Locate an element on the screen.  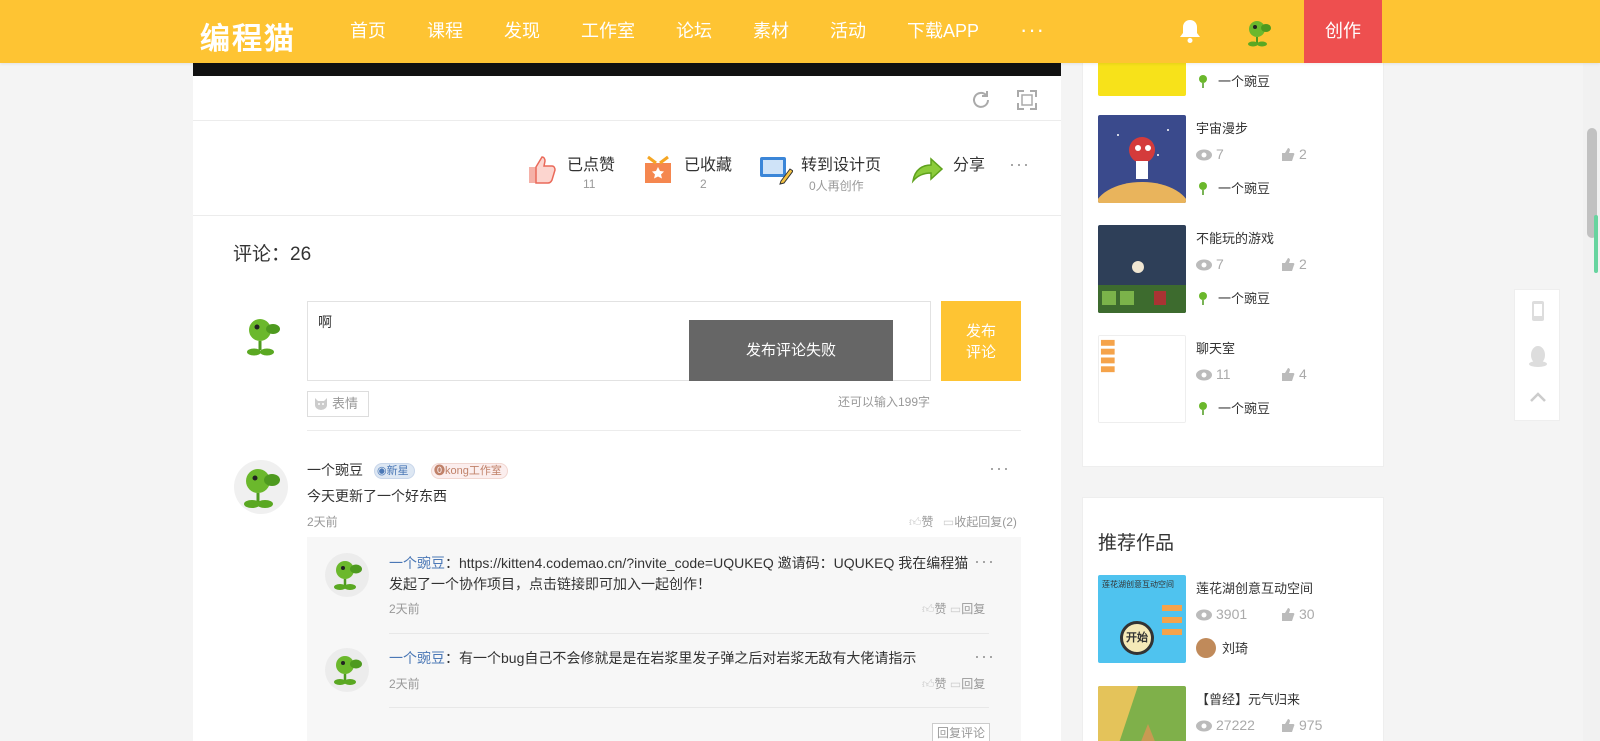
like-count-value: 4 is located at coordinates (1303, 374).